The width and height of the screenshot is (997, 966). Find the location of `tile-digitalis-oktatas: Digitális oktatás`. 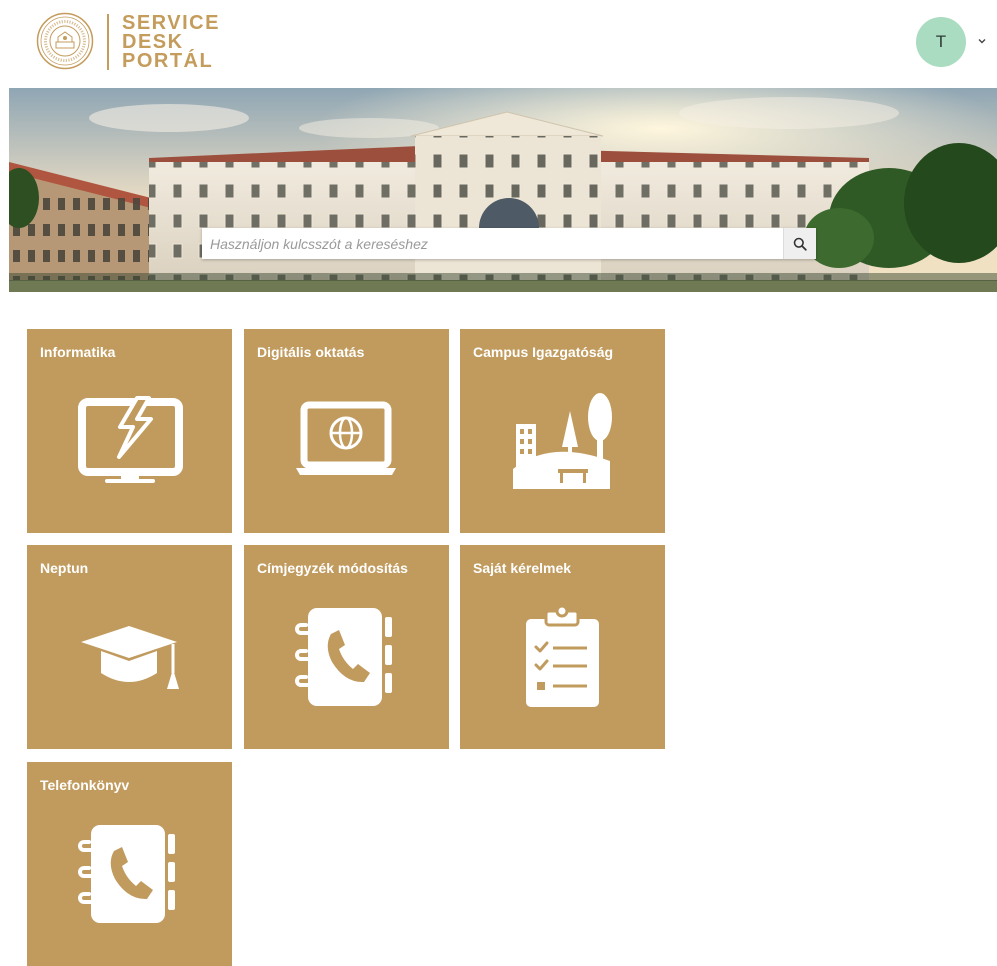

tile-digitalis-oktatas: Digitális oktatás is located at coordinates (346, 431).